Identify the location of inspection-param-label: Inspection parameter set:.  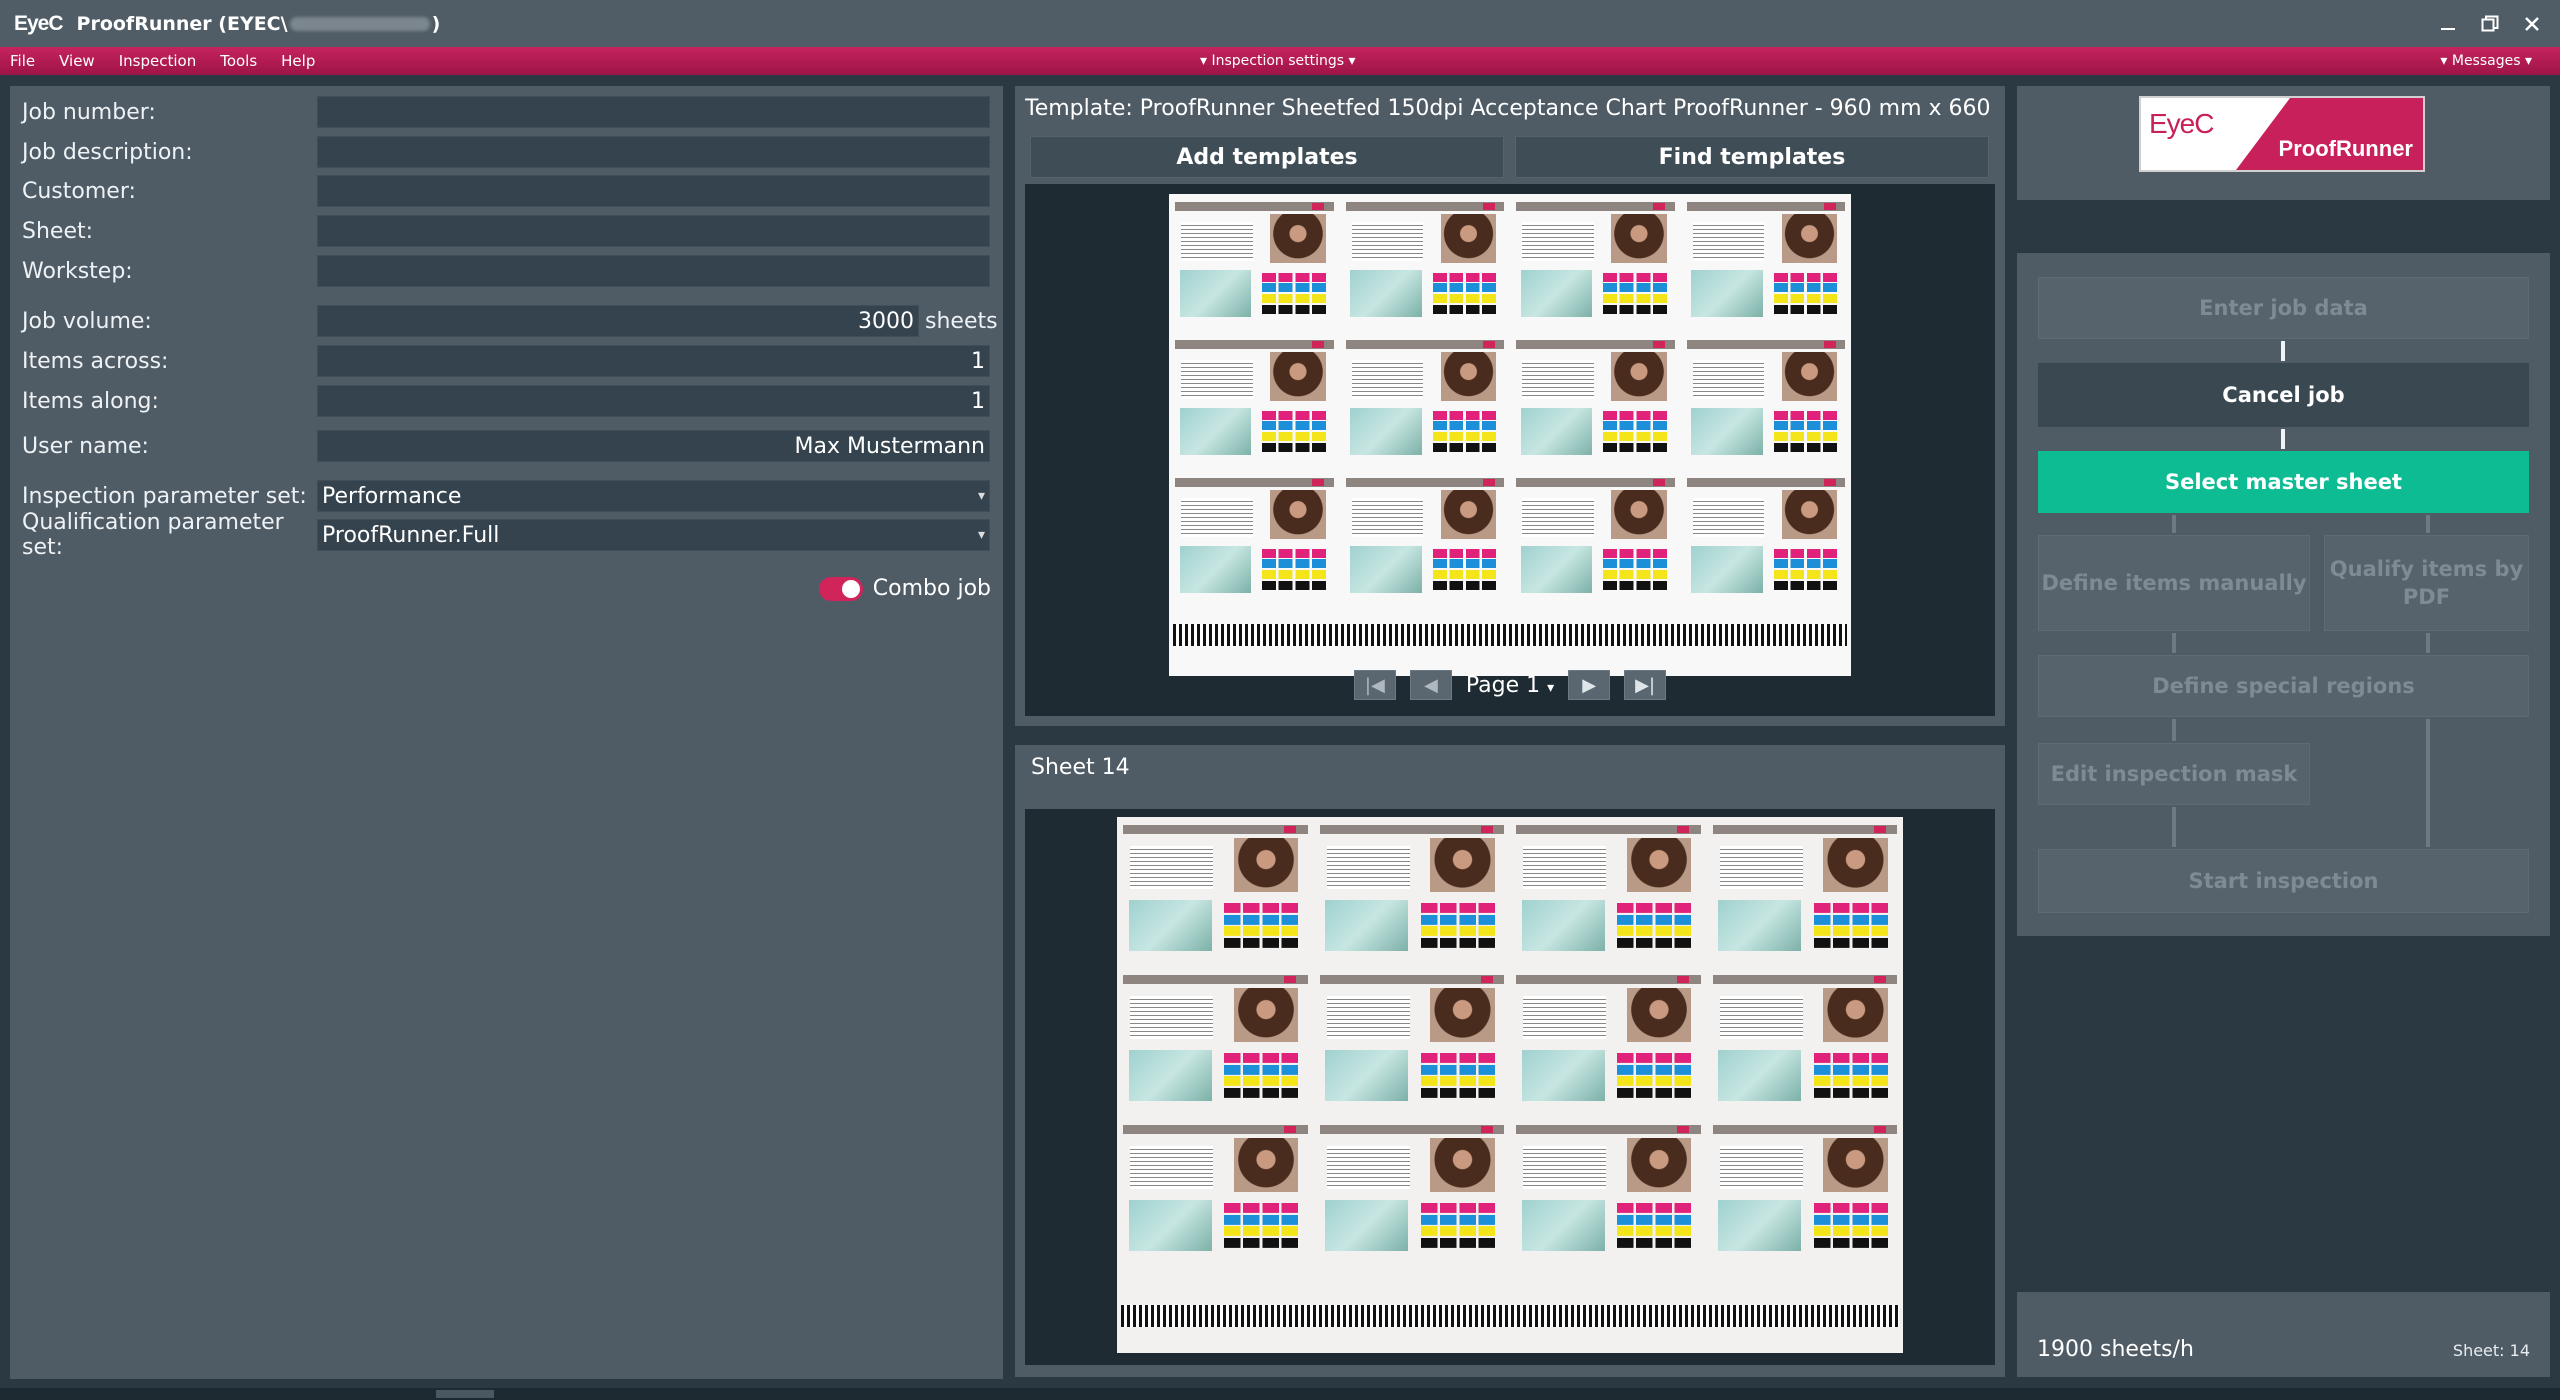
(164, 496).